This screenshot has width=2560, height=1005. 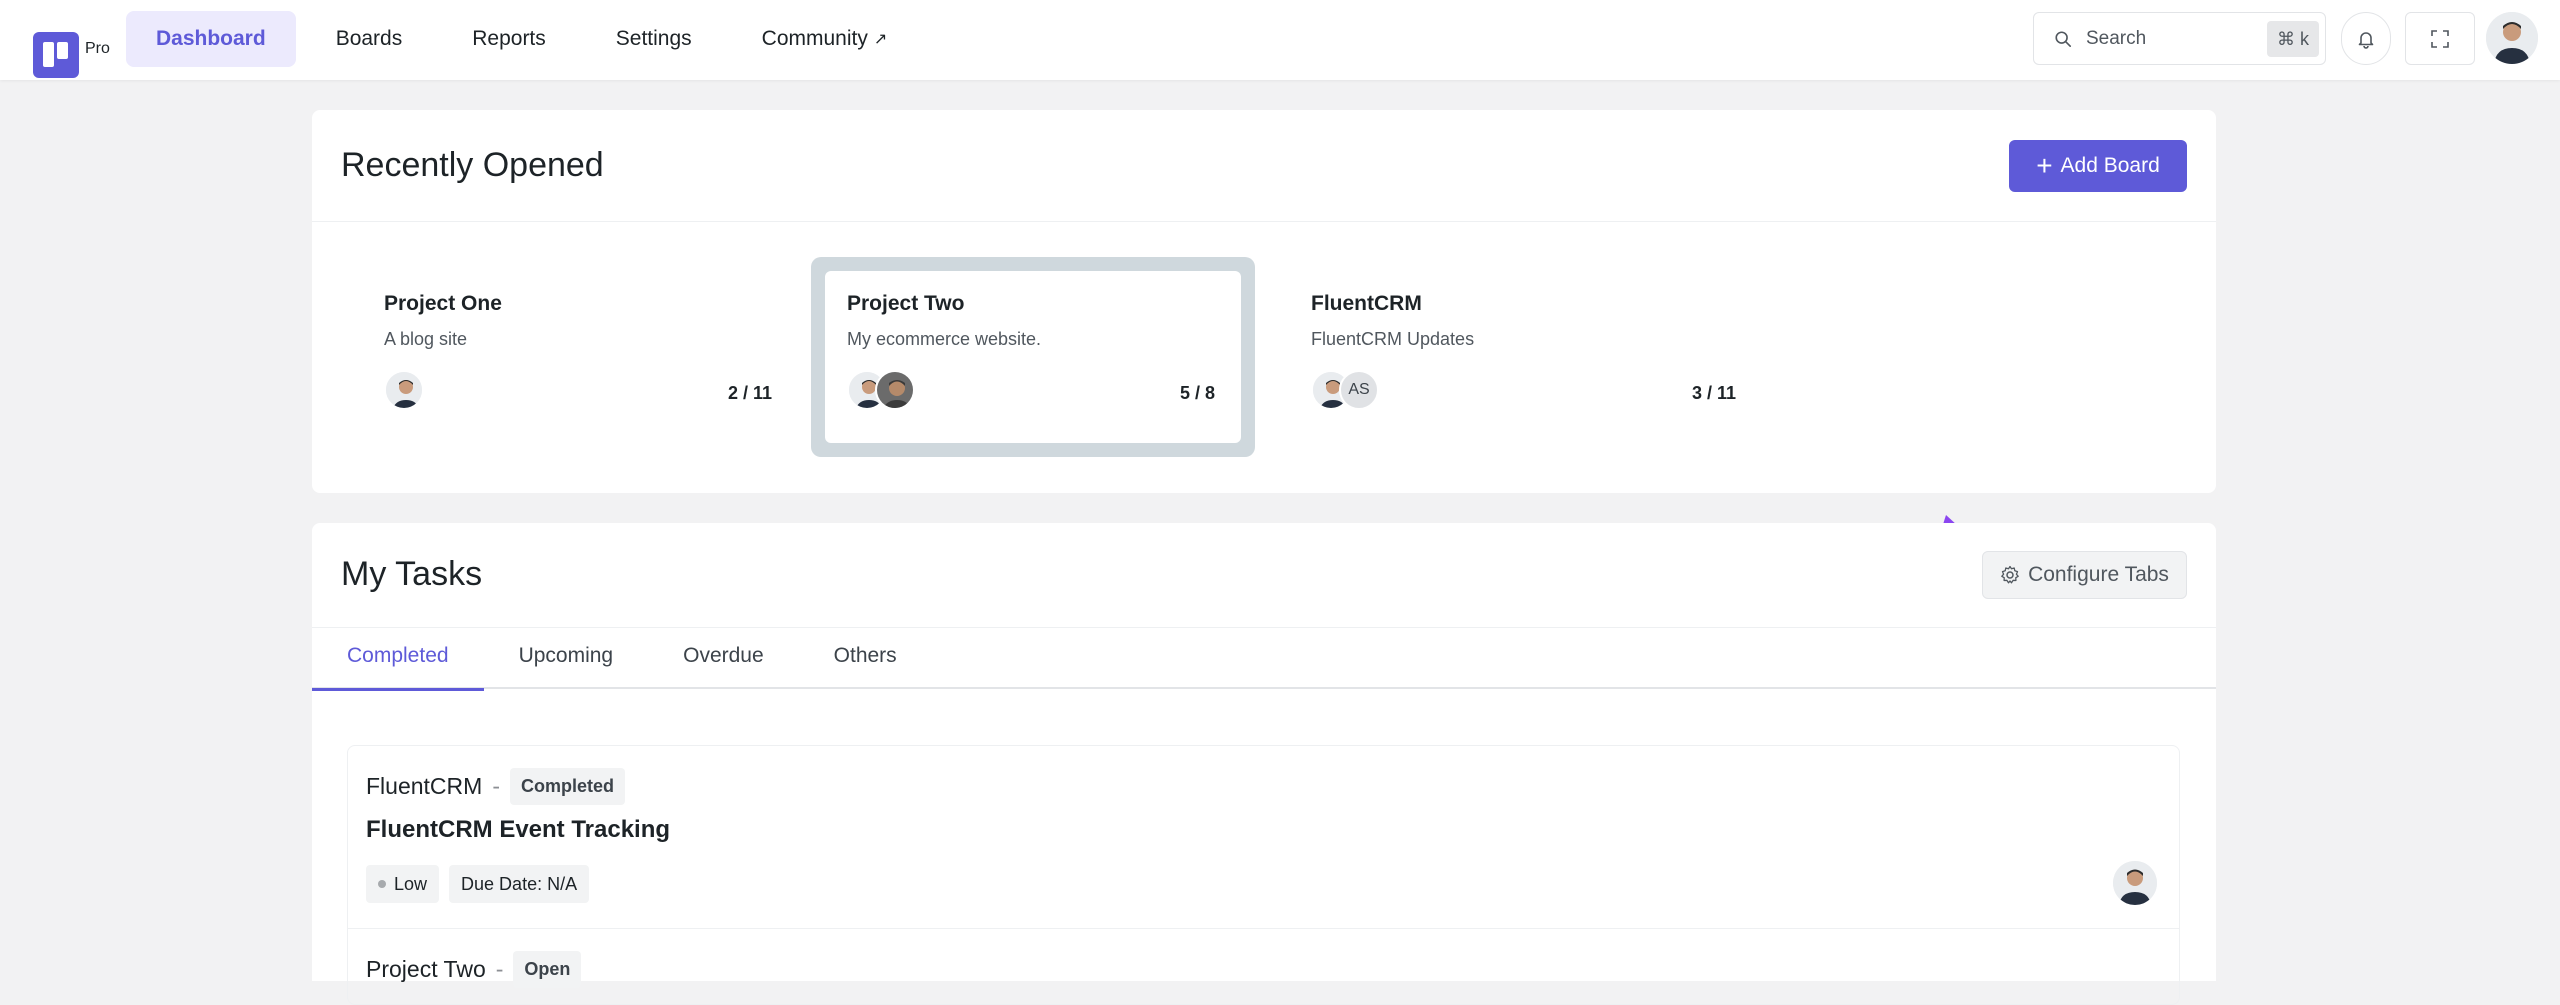 I want to click on priority-badge: Low, so click(x=403, y=884).